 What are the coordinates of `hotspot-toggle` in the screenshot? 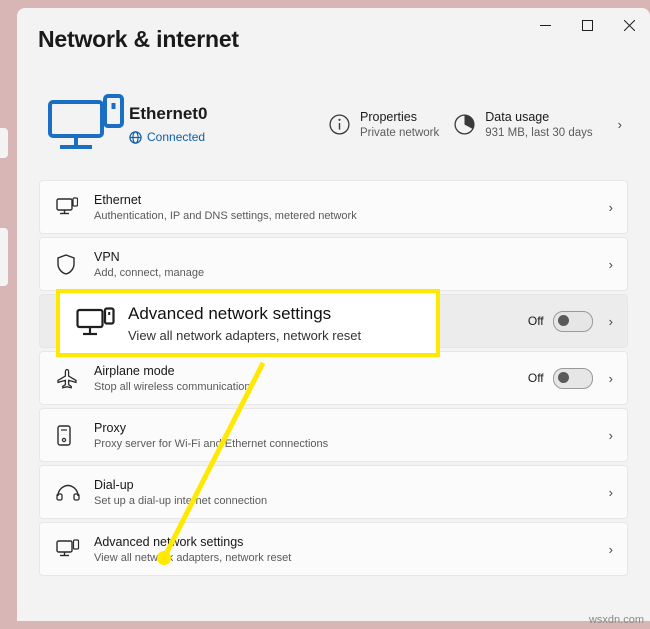 It's located at (572, 321).